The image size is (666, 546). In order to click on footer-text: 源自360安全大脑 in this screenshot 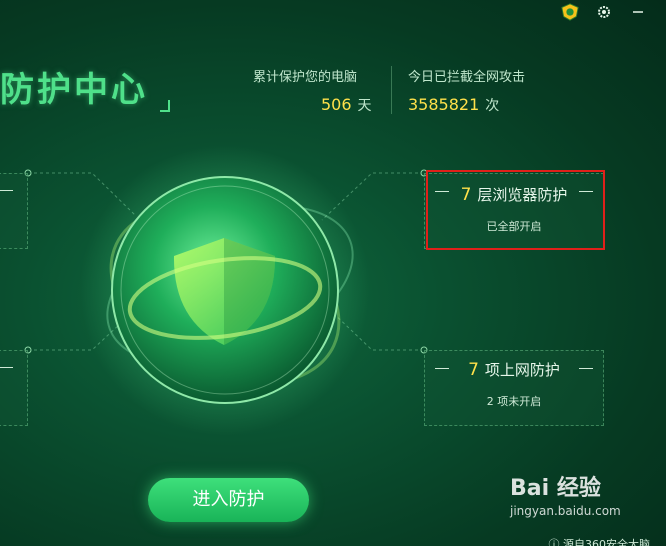, I will do `click(606, 542)`.